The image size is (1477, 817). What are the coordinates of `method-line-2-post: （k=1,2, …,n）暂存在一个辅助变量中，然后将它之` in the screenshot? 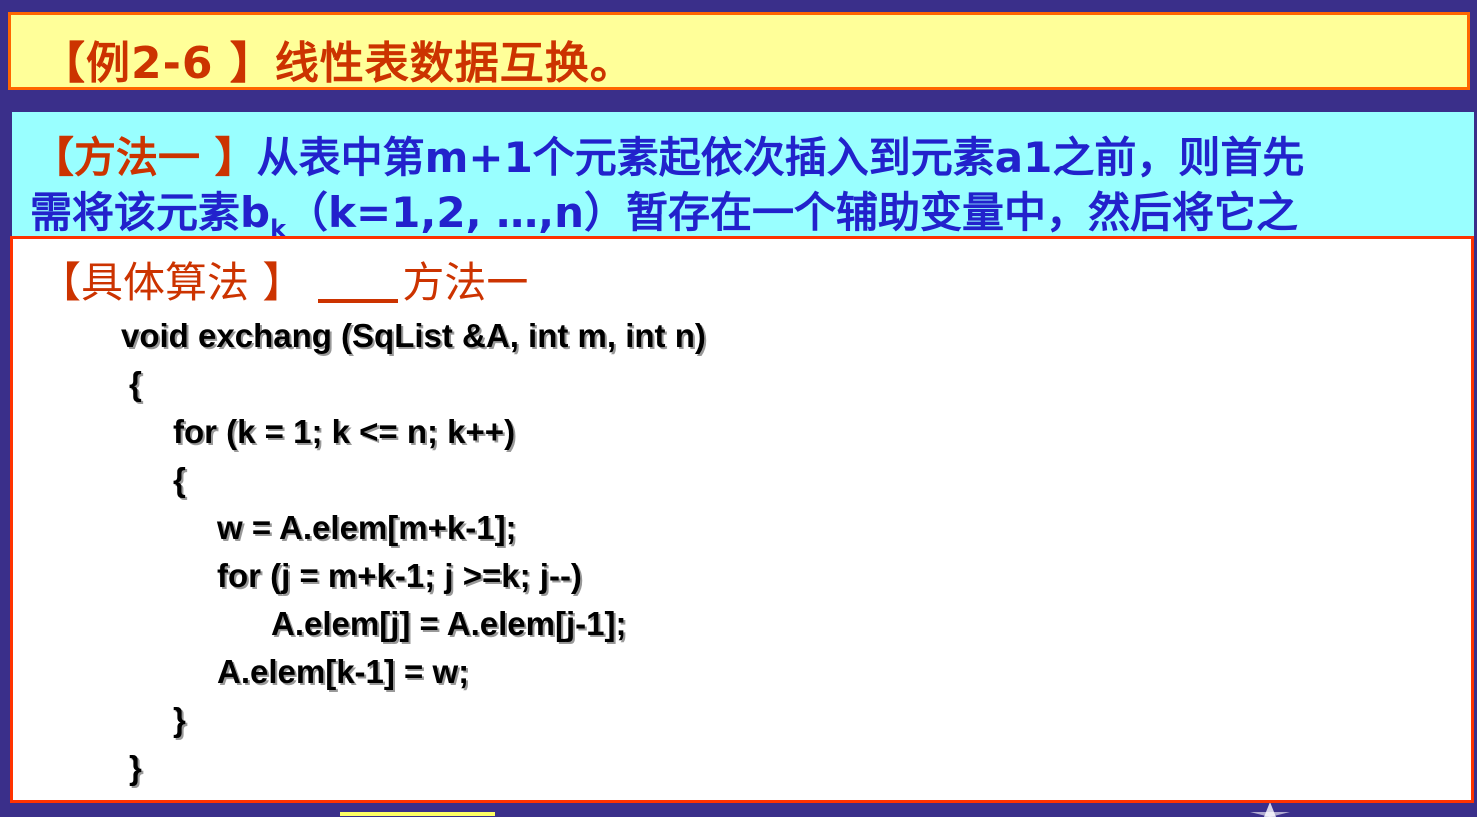 It's located at (792, 212).